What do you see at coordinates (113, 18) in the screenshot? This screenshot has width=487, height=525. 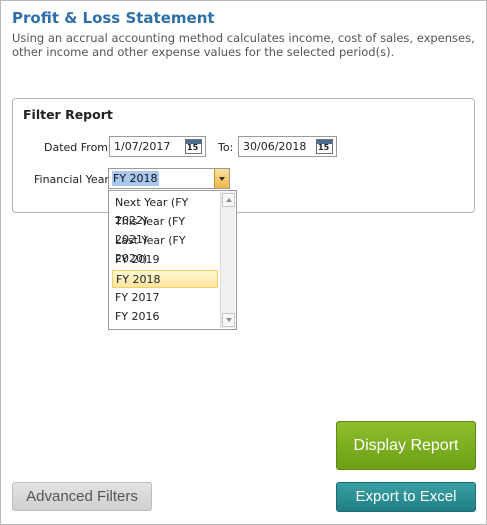 I see `page-title: Profit & Loss Statement` at bounding box center [113, 18].